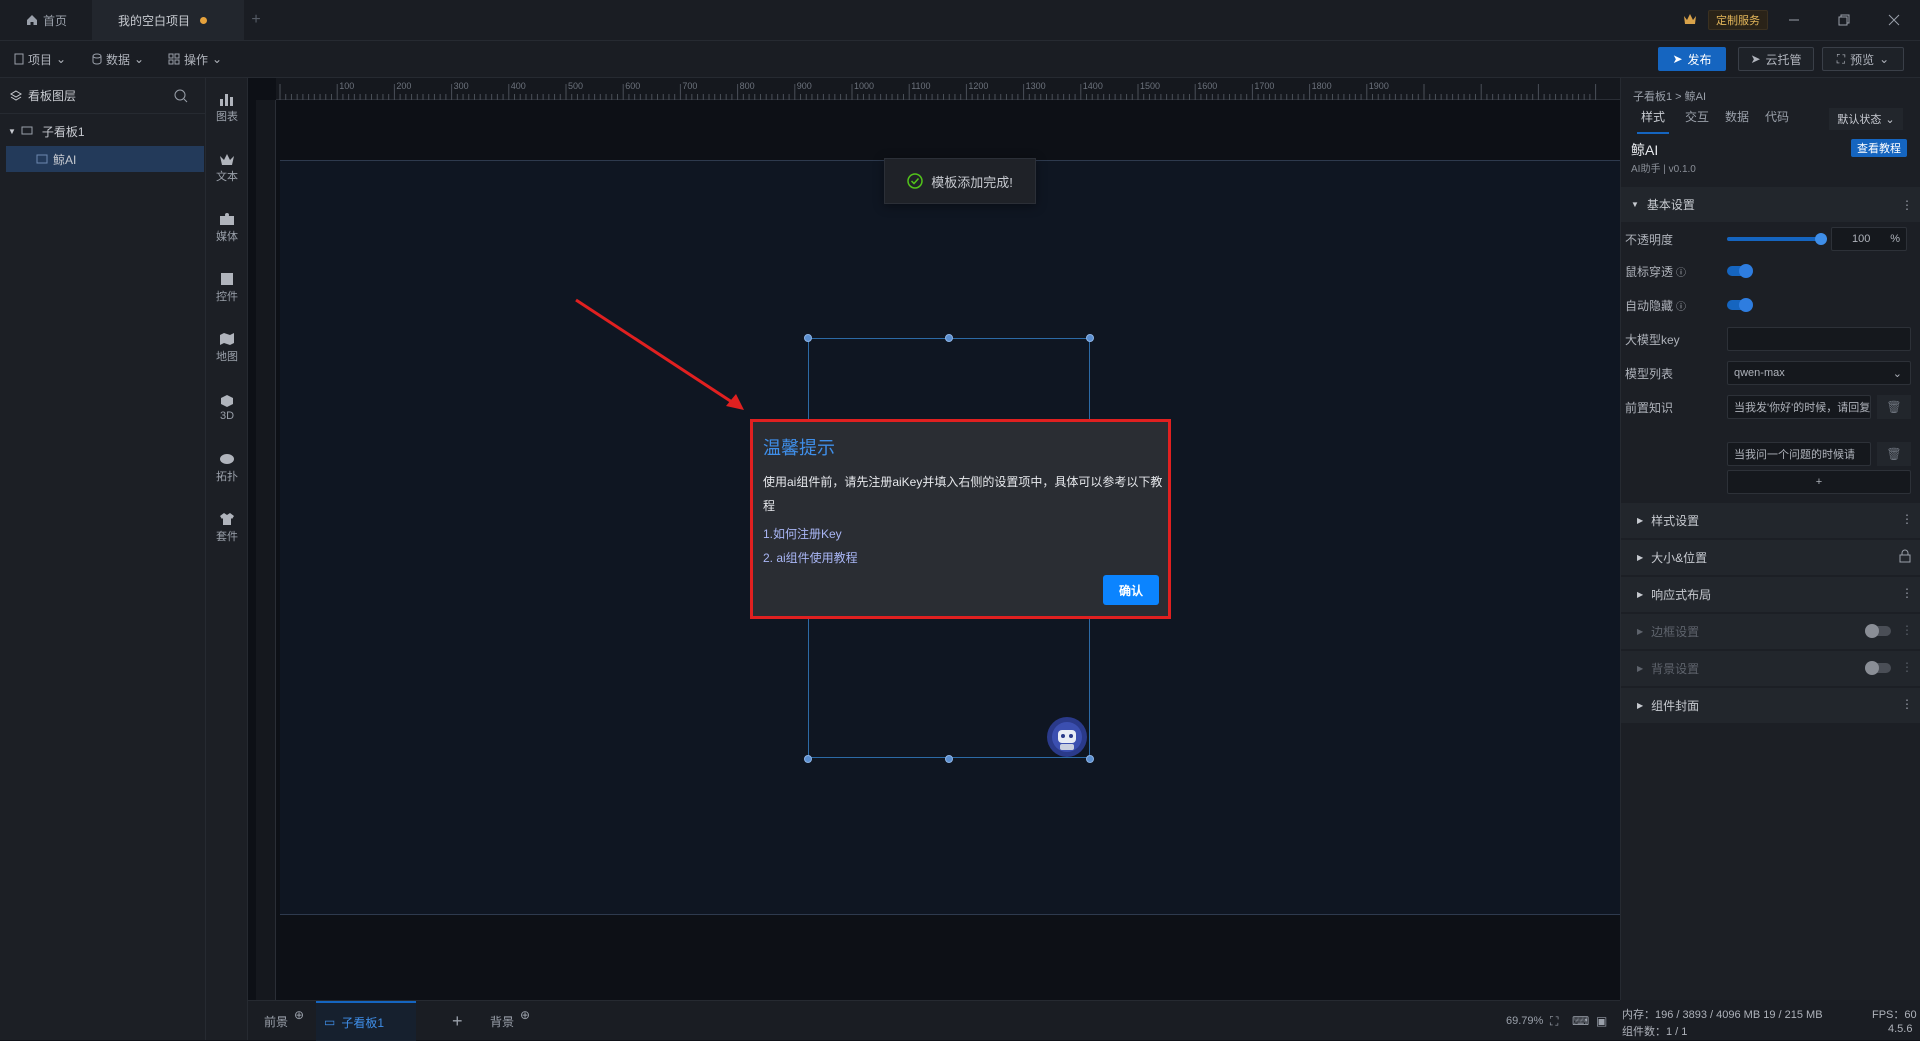 The height and width of the screenshot is (1041, 1920). Describe the element at coordinates (1869, 239) in the screenshot. I see `opacity-input: 100%` at that location.